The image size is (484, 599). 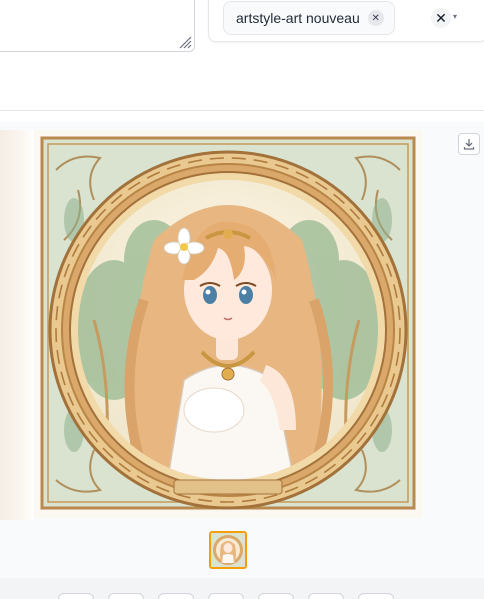 What do you see at coordinates (97, 26) in the screenshot?
I see `prompt-textbox` at bounding box center [97, 26].